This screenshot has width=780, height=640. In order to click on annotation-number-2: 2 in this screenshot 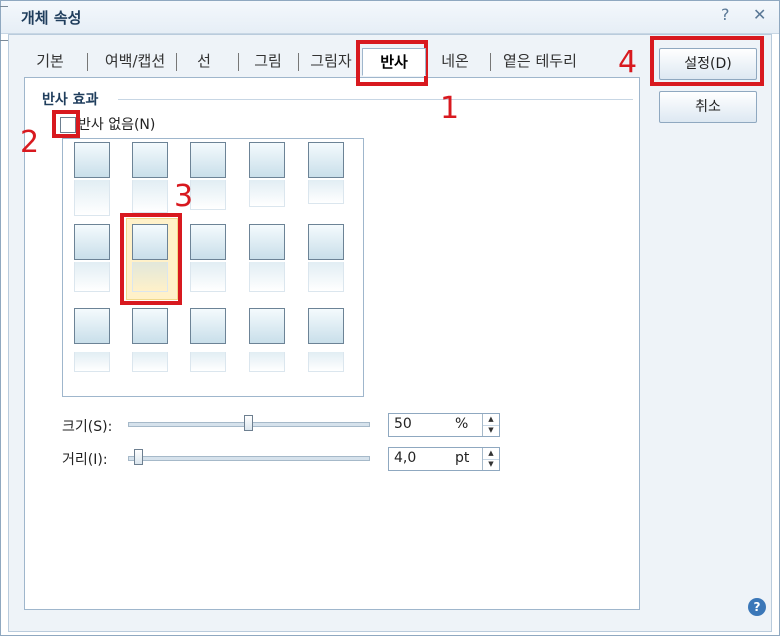, I will do `click(30, 142)`.